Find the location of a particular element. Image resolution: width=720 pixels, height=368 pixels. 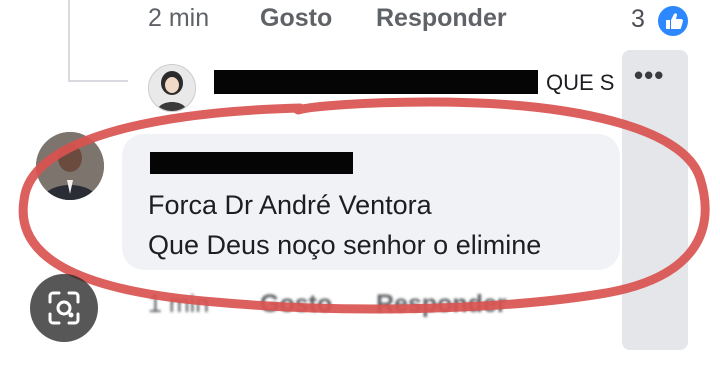

thread-connector-horizontal is located at coordinates (98, 81).